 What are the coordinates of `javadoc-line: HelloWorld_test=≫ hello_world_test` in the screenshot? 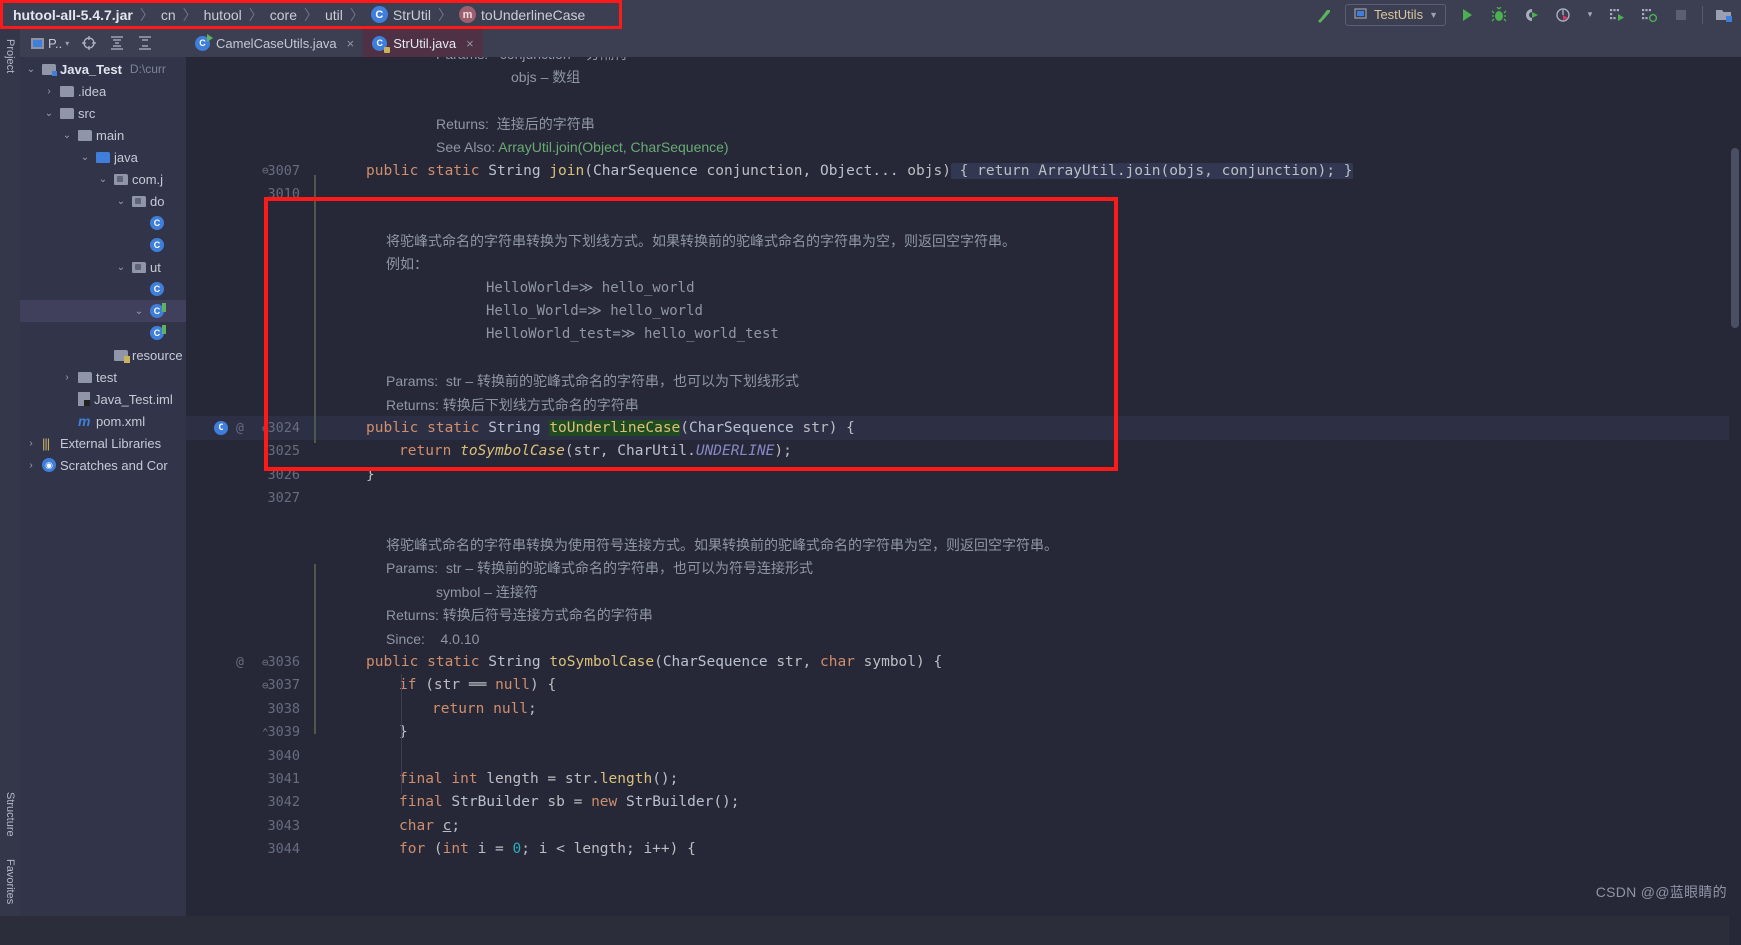 It's located at (963, 334).